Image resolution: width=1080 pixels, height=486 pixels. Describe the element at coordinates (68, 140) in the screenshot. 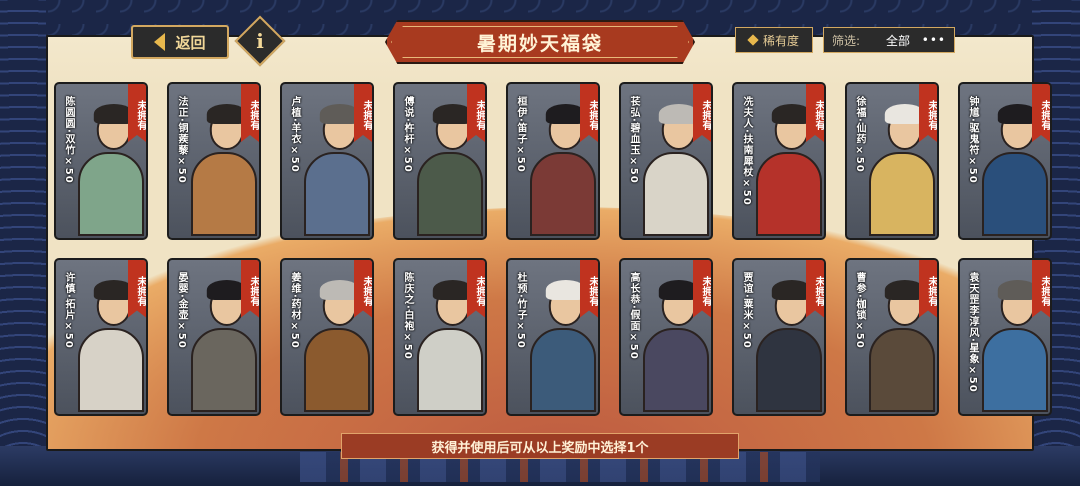

I see `card-name-label: 陈圆圆·双竹×50` at that location.